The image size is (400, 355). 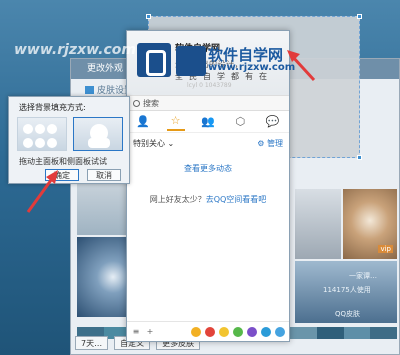 What do you see at coordinates (370, 224) in the screenshot?
I see `skin-thumbnail: vip` at bounding box center [370, 224].